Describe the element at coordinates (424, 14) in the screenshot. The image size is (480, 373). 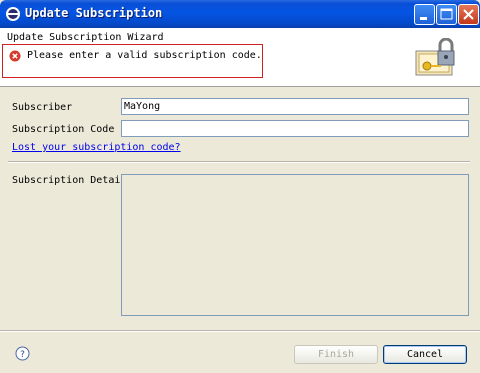
I see `minimize-button` at that location.